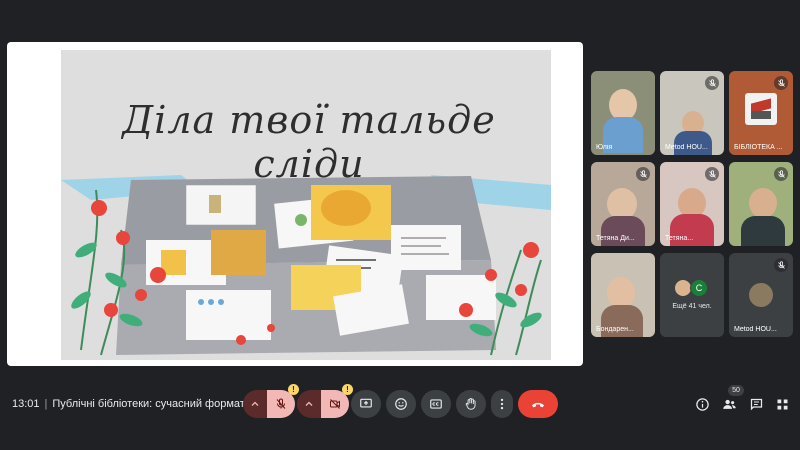 The image size is (800, 450). I want to click on more-vert-icon, so click(502, 404).